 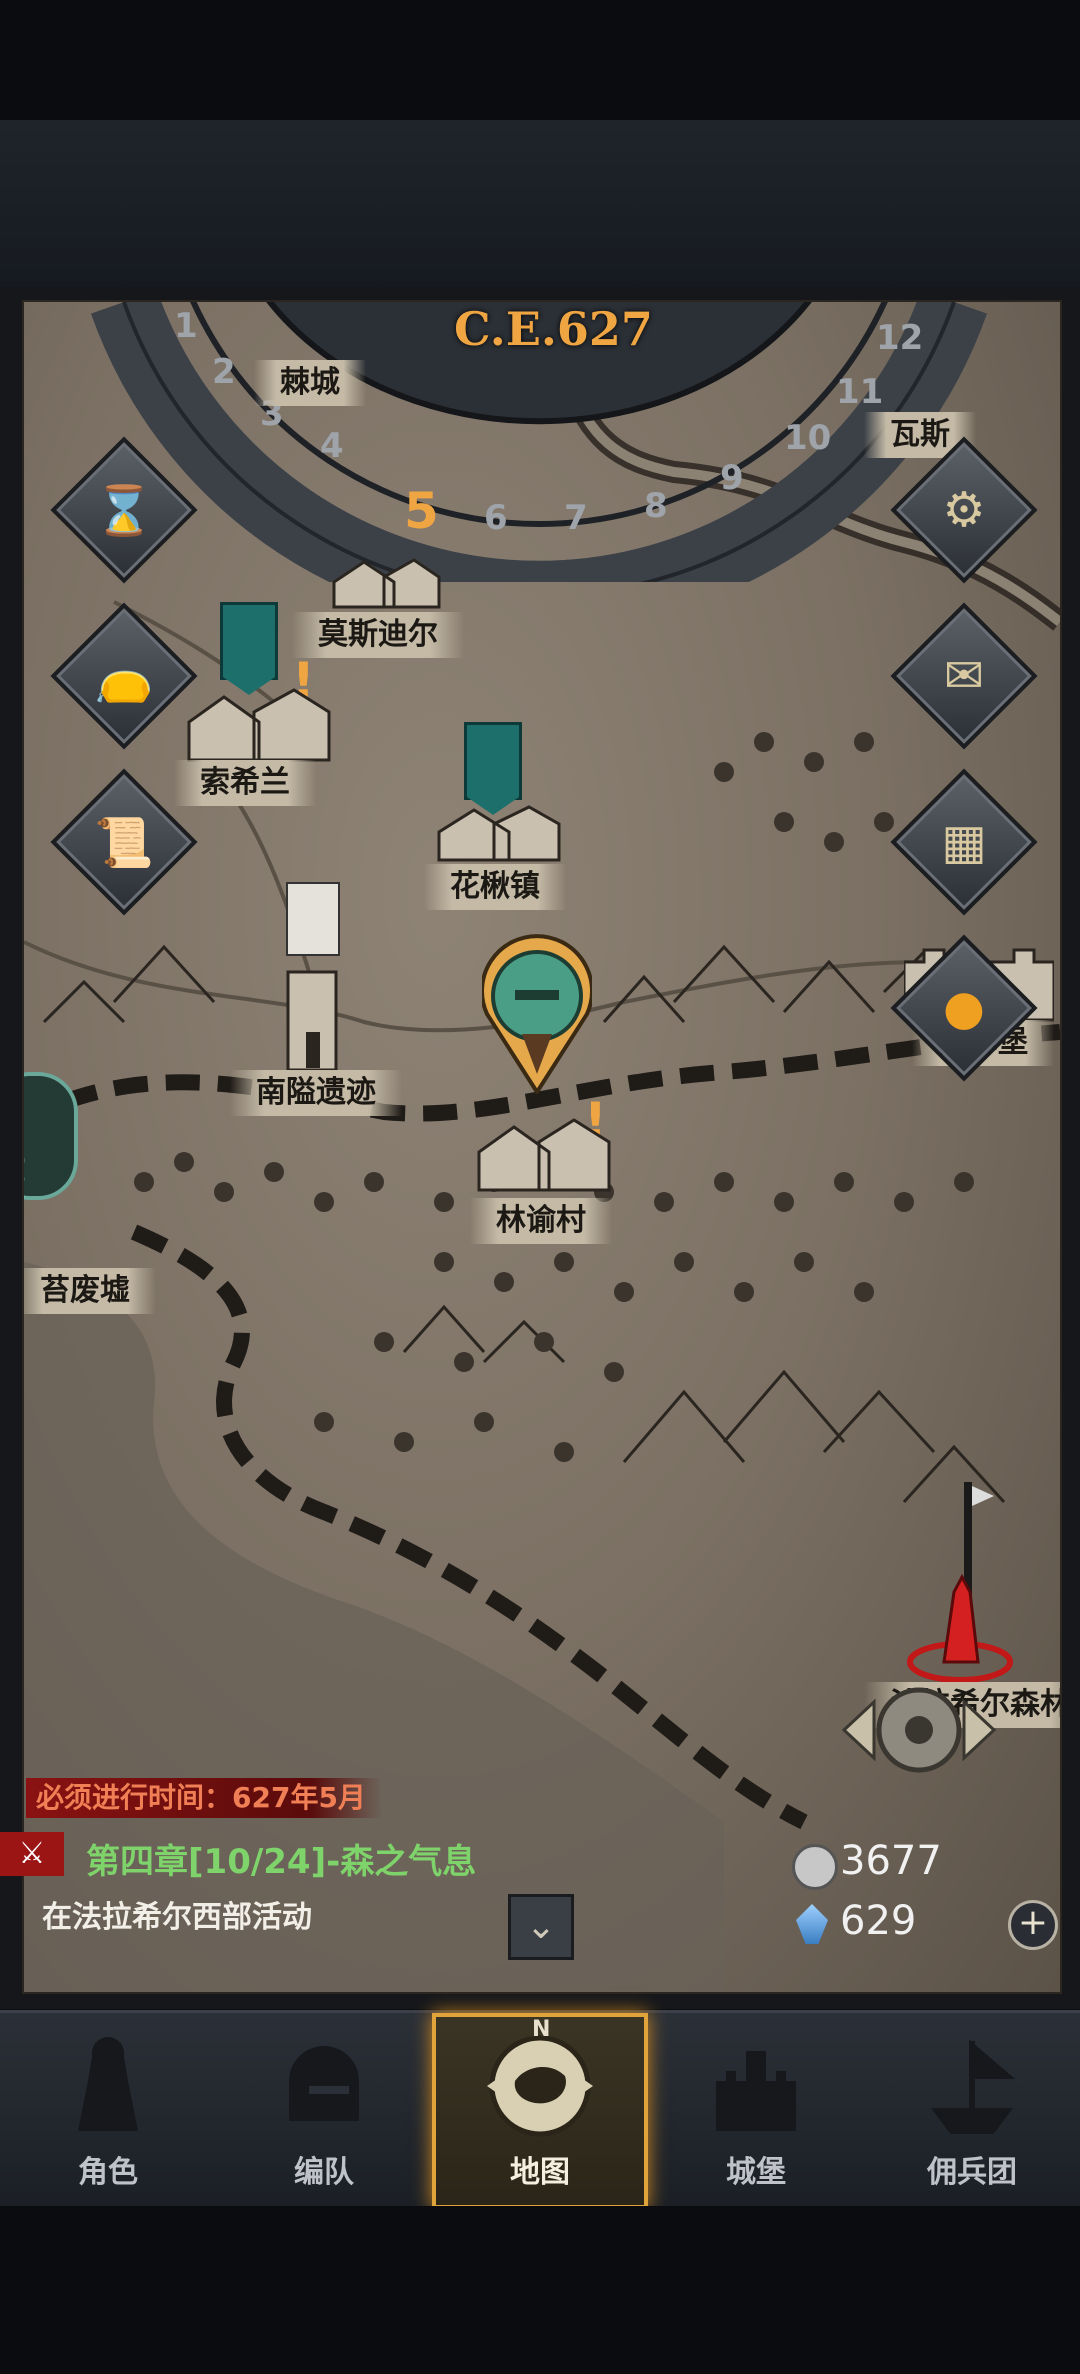 I want to click on tab-castle-label: 城堡, so click(x=756, y=2172).